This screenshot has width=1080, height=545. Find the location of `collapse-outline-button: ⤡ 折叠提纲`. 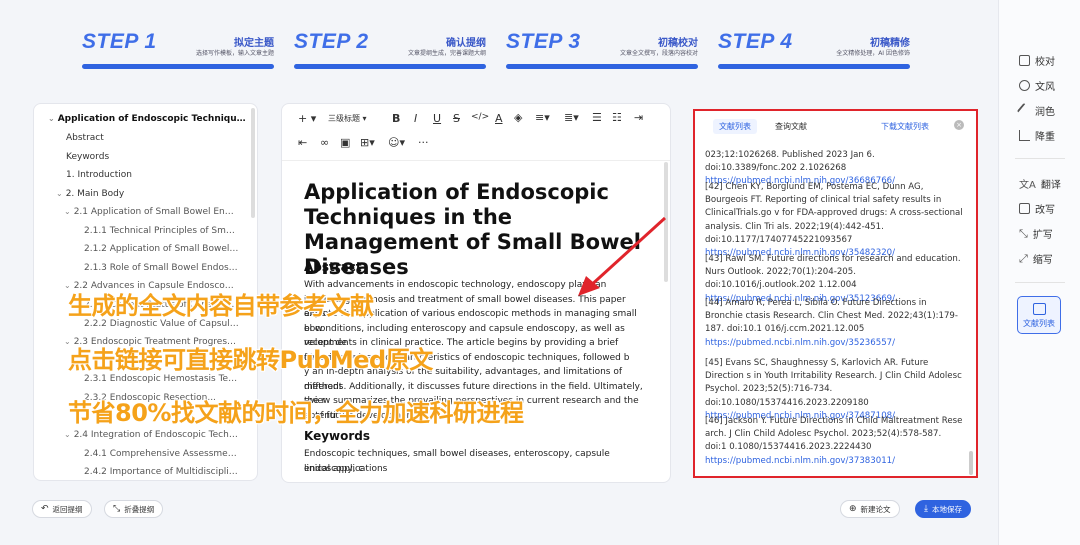

collapse-outline-button: ⤡ 折叠提纲 is located at coordinates (134, 509).